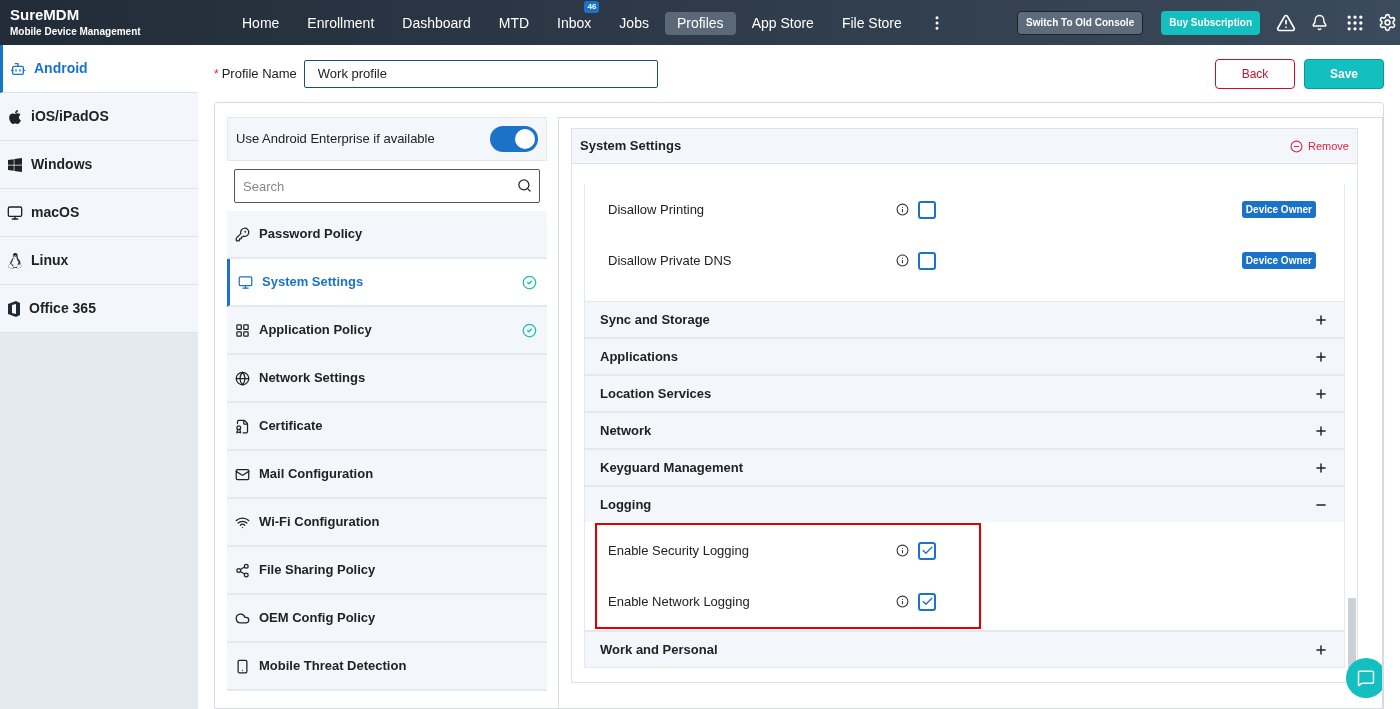 This screenshot has height=709, width=1400. Describe the element at coordinates (964, 649) in the screenshot. I see `section-header: Work and Personal` at that location.